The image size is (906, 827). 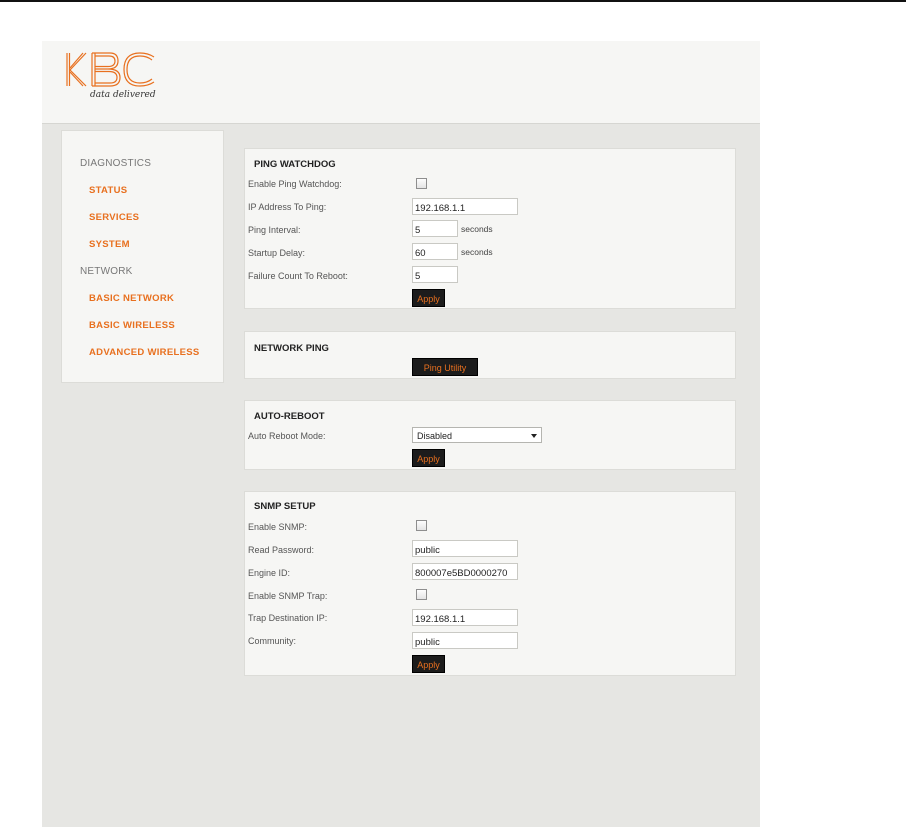 I want to click on enable-ping-watchdog-label: Enable Ping Watchdog:, so click(x=295, y=184).